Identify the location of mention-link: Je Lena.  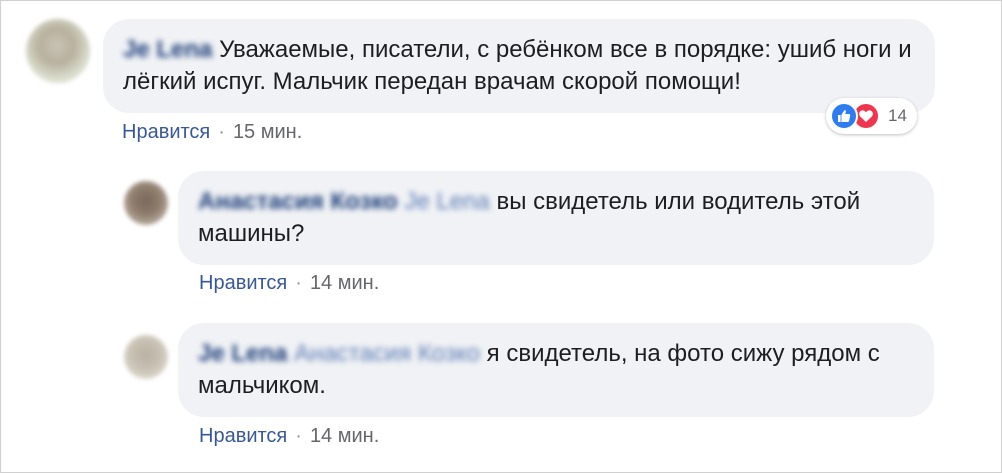
(446, 201).